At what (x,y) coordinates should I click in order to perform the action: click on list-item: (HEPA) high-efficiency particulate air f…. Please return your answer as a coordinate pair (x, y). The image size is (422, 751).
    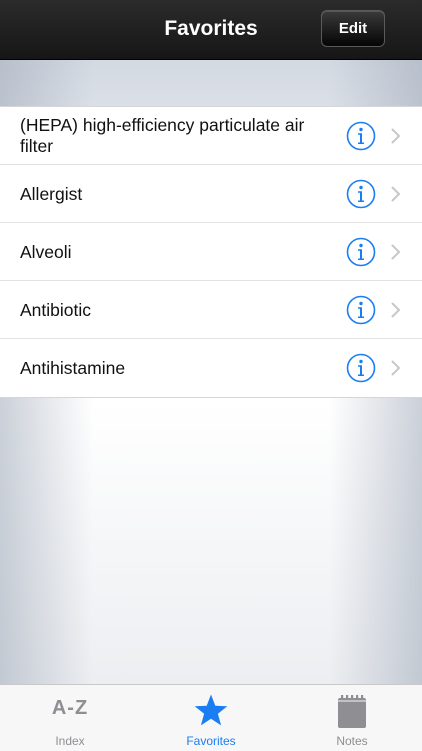
    Looking at the image, I should click on (211, 136).